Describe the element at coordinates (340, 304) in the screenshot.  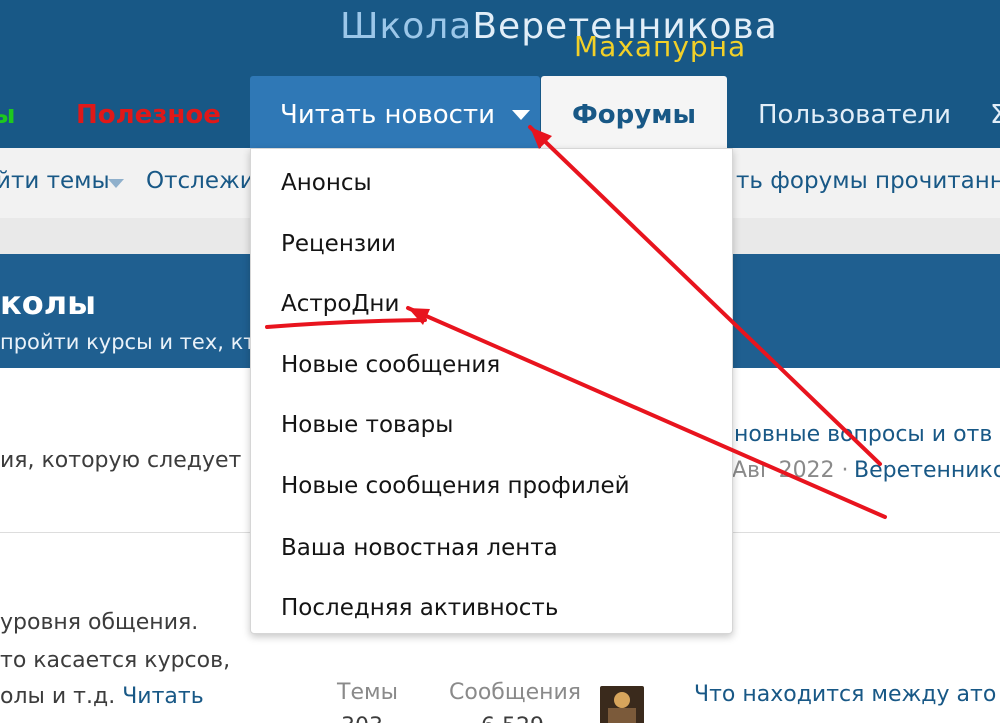
I see `menu-item-astrodays: АстроДни` at that location.